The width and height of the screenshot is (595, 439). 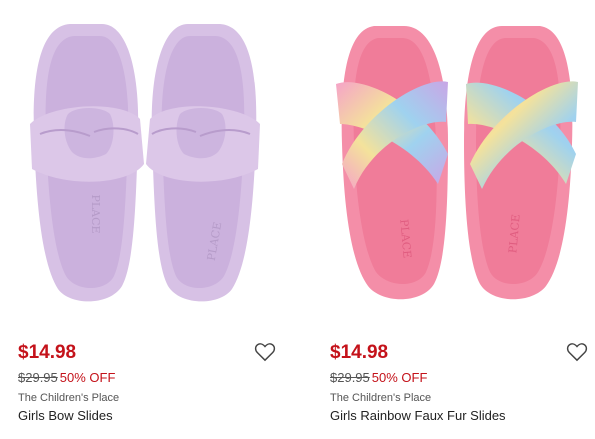 What do you see at coordinates (65, 415) in the screenshot?
I see `product-name: Girls Bow Slides` at bounding box center [65, 415].